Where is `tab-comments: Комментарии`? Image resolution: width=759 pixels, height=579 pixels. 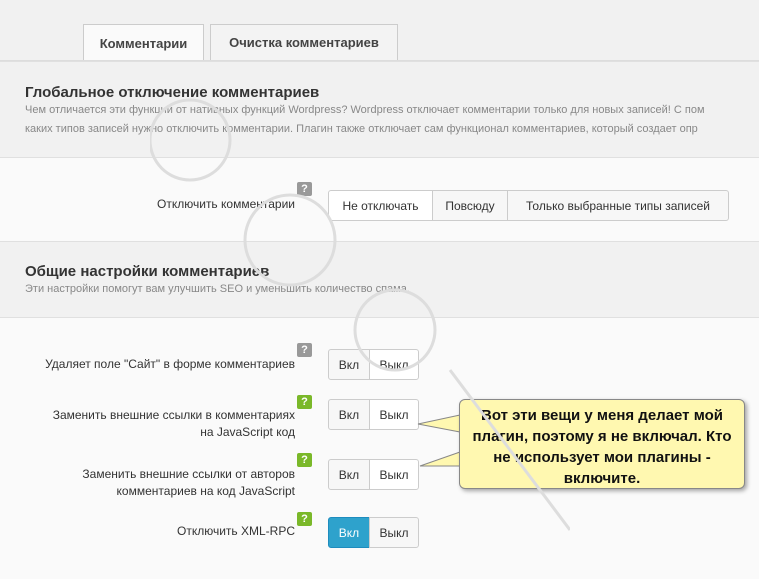
tab-comments: Комментарии is located at coordinates (143, 42).